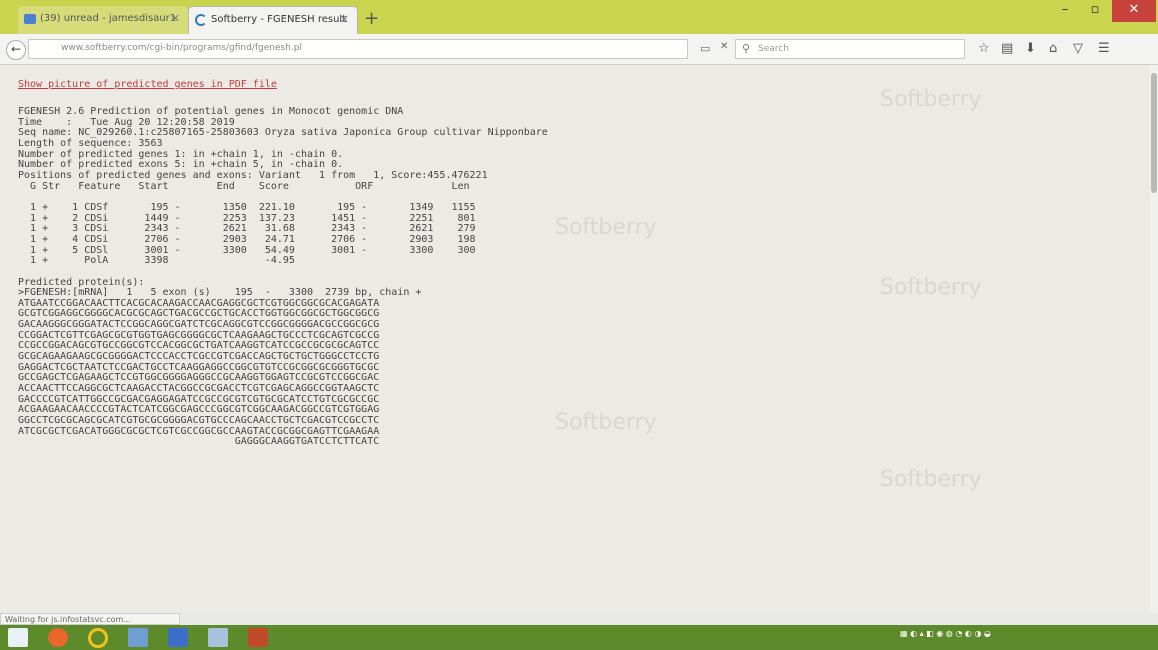 The width and height of the screenshot is (1158, 650). What do you see at coordinates (850, 49) in the screenshot?
I see `search-input: ⚲ Search` at bounding box center [850, 49].